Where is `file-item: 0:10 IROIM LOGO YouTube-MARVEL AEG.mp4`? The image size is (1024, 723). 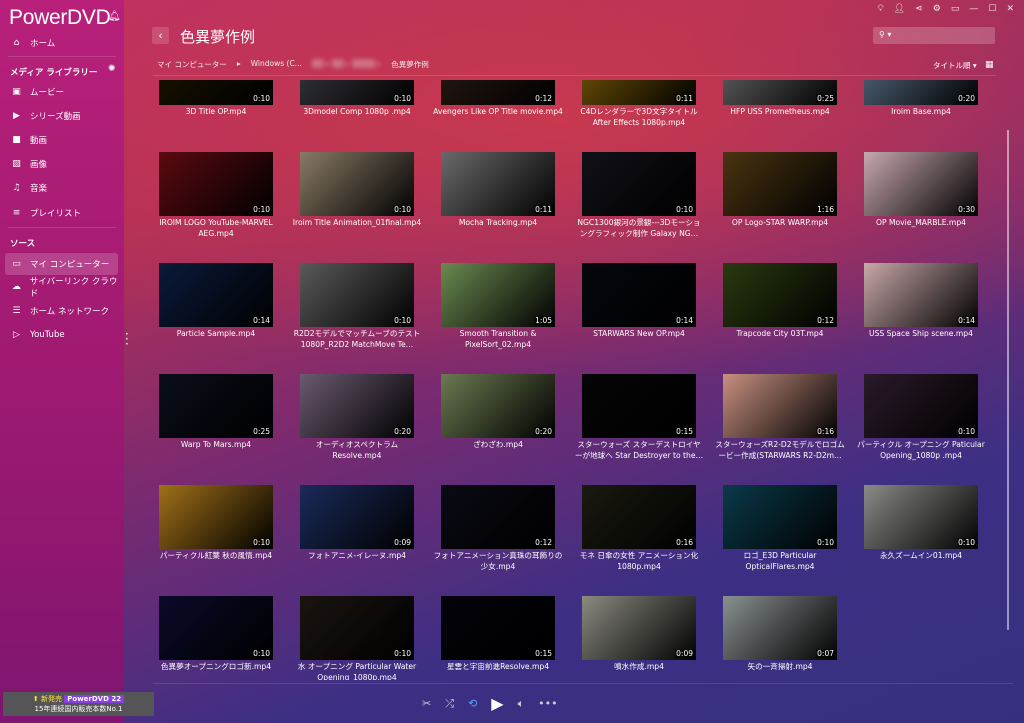 file-item: 0:10 IROIM LOGO YouTube-MARVEL AEG.mp4 is located at coordinates (216, 207).